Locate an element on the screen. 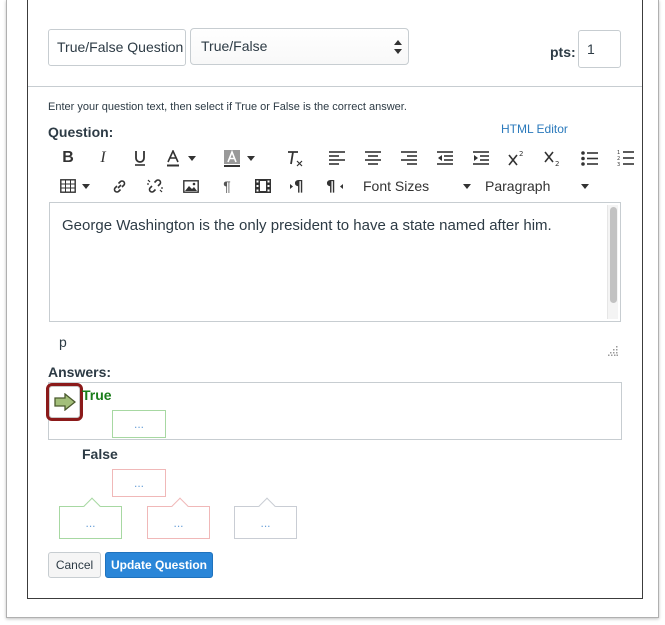  answer-false-label: False is located at coordinates (100, 454).